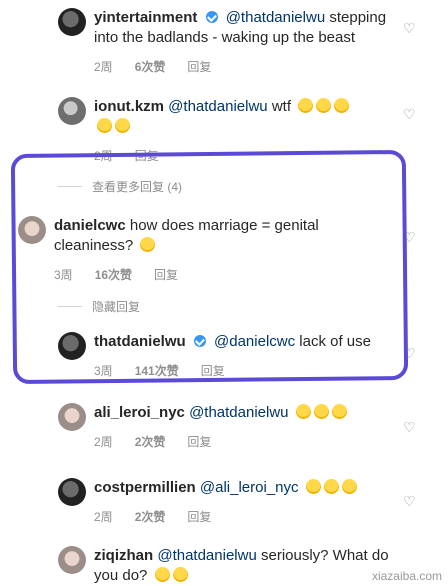 The image size is (448, 586). Describe the element at coordinates (123, 555) in the screenshot. I see `username: ziqizhan` at that location.